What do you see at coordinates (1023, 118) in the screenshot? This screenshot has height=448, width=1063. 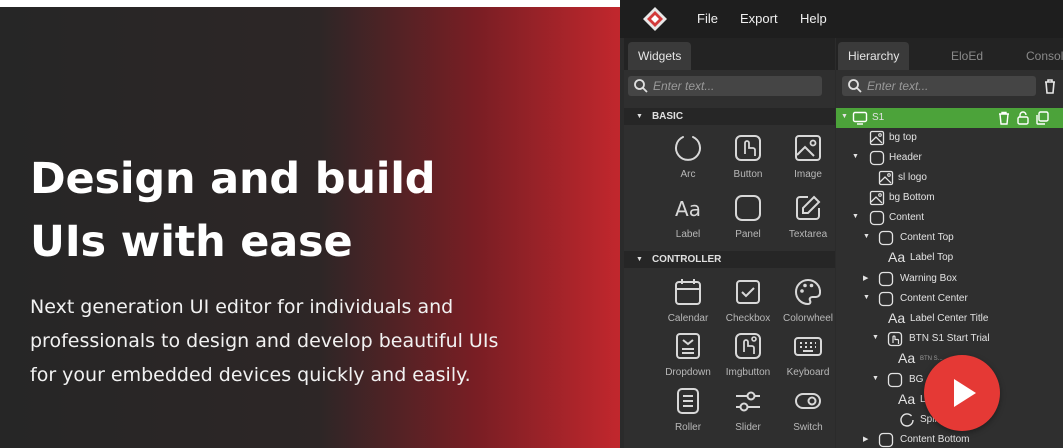 I see `unlock-icon` at bounding box center [1023, 118].